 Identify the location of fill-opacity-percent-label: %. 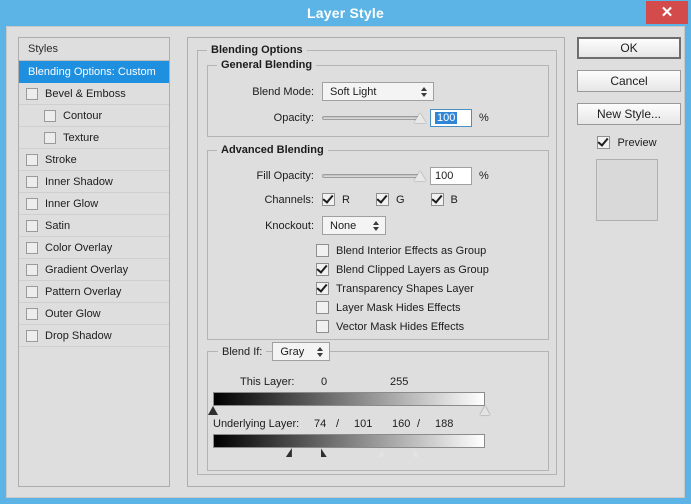
(484, 176).